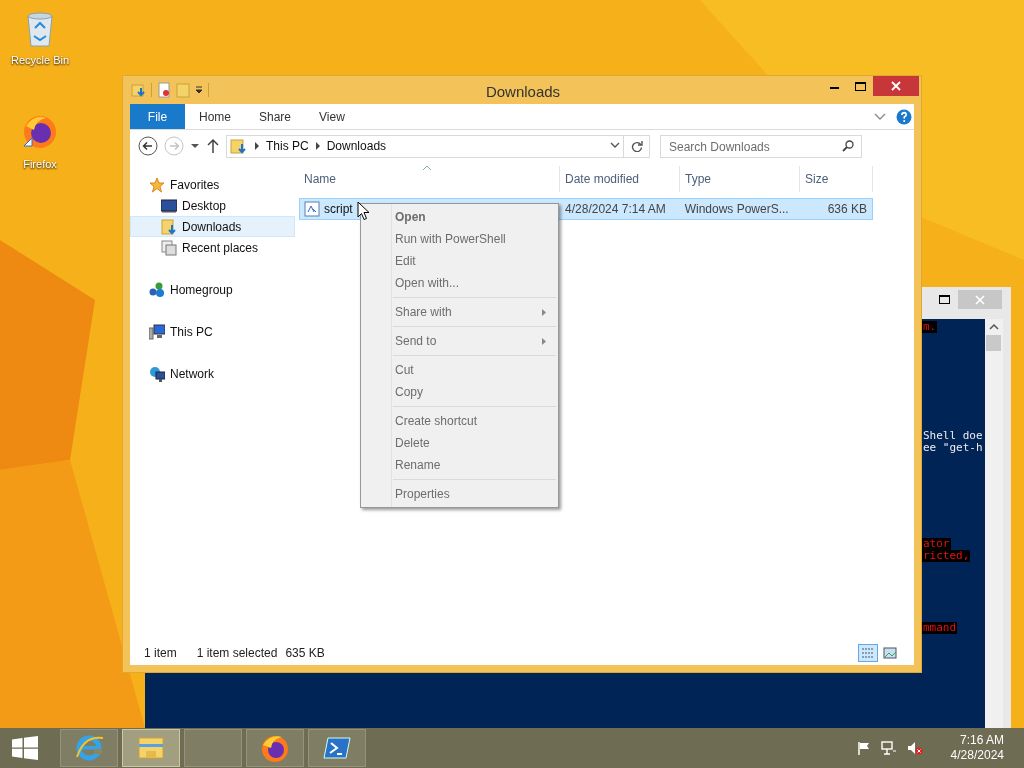  I want to click on properties-icon, so click(164, 90).